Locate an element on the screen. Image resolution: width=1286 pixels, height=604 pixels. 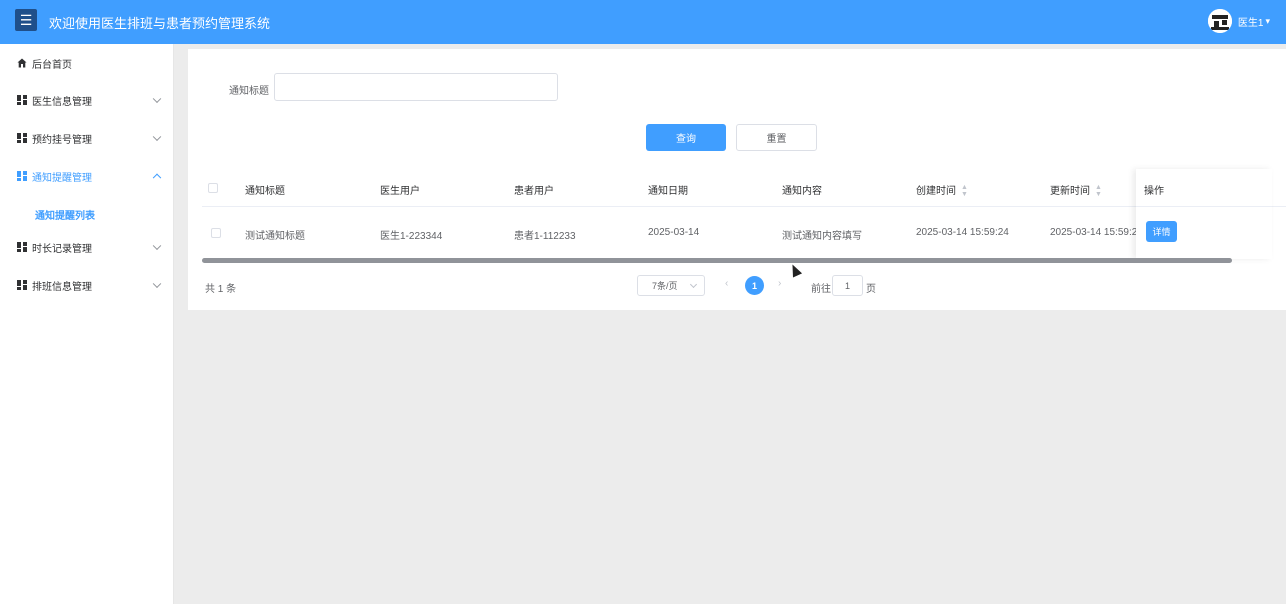
sidebar-item-notifications: 通知提醒管理 is located at coordinates (87, 176).